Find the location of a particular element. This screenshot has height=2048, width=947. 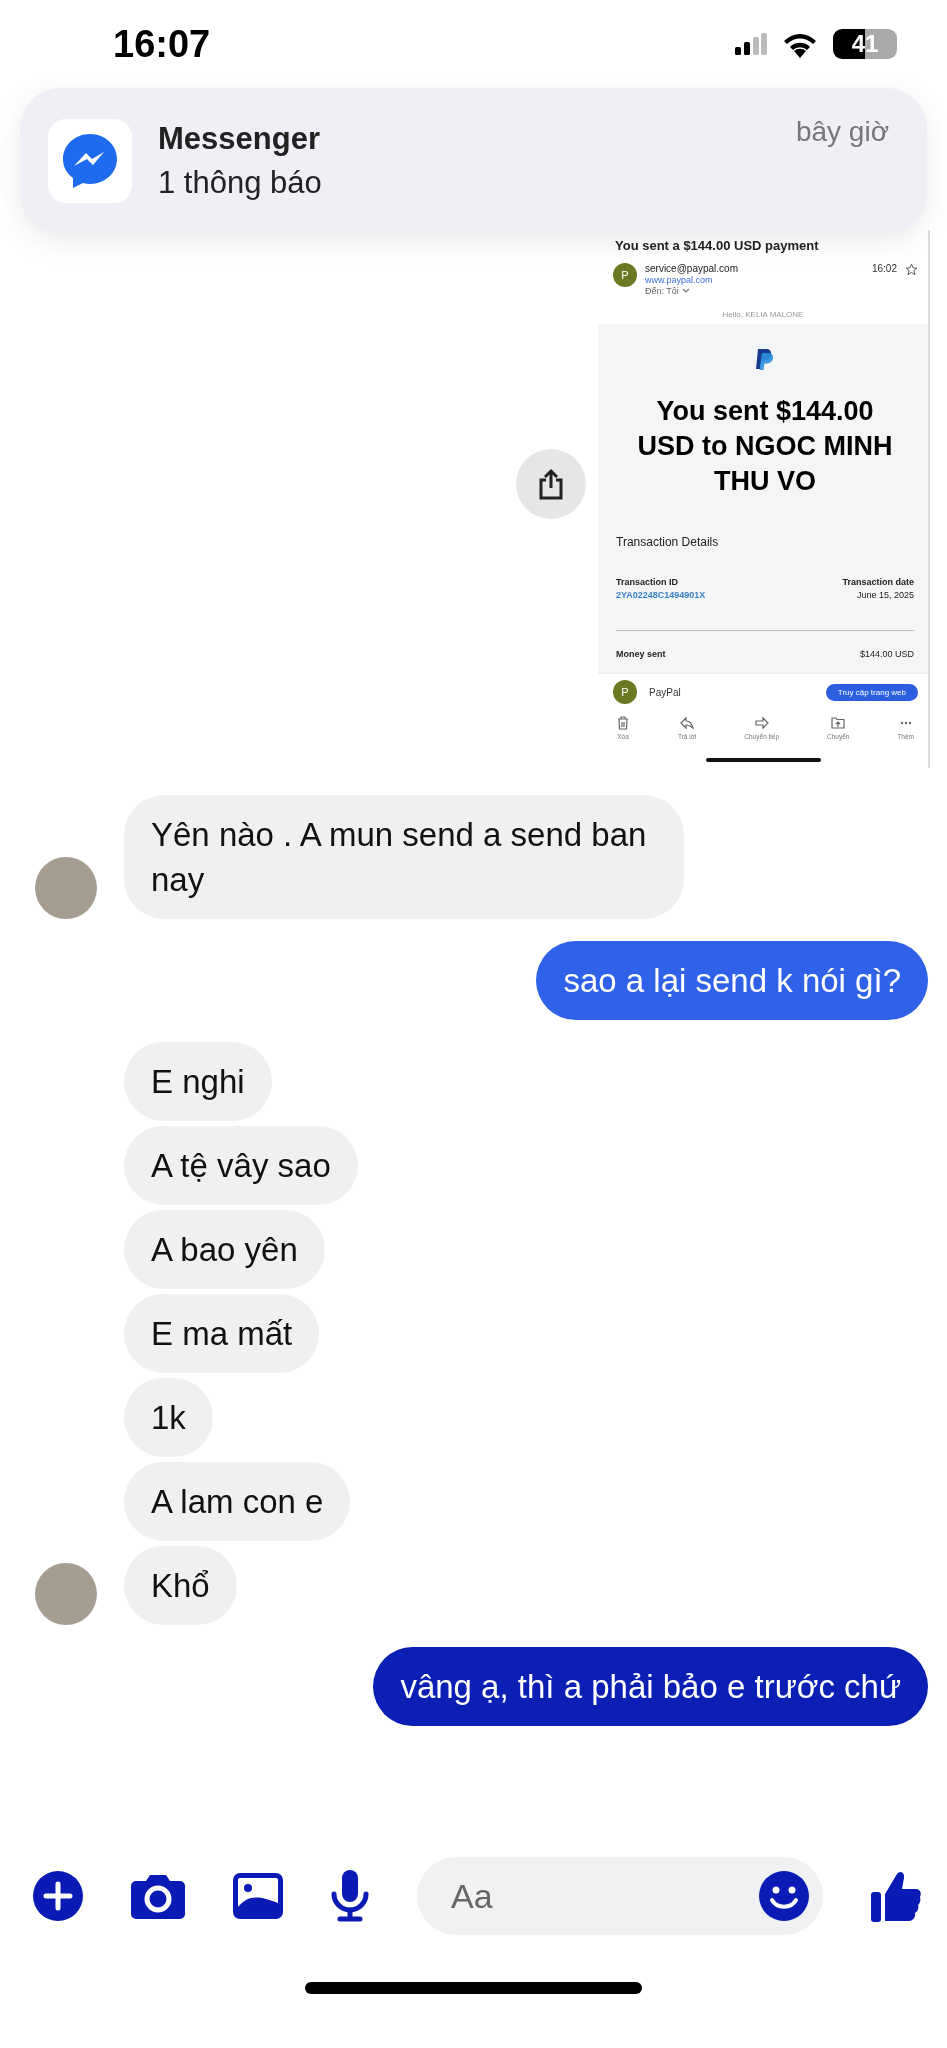

money-sent-label: Money sent is located at coordinates (641, 654).